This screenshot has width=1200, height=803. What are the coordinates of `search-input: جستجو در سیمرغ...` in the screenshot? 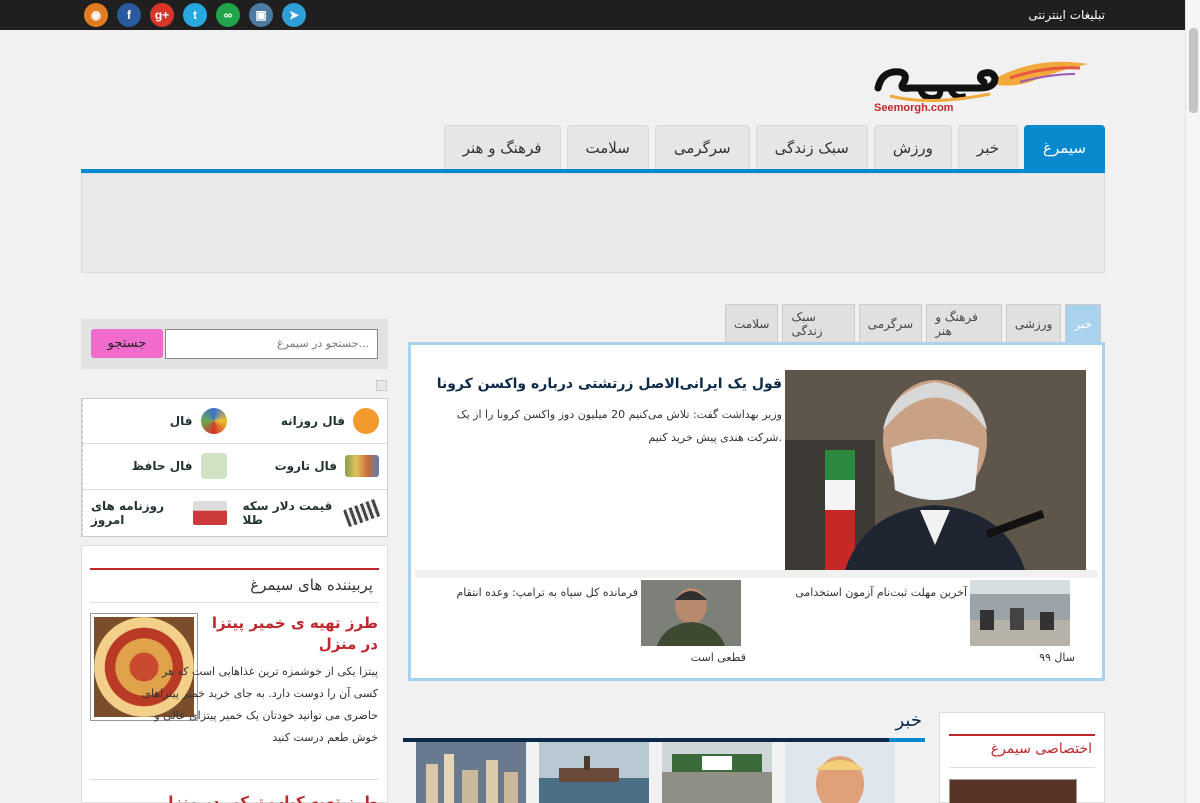 It's located at (271, 344).